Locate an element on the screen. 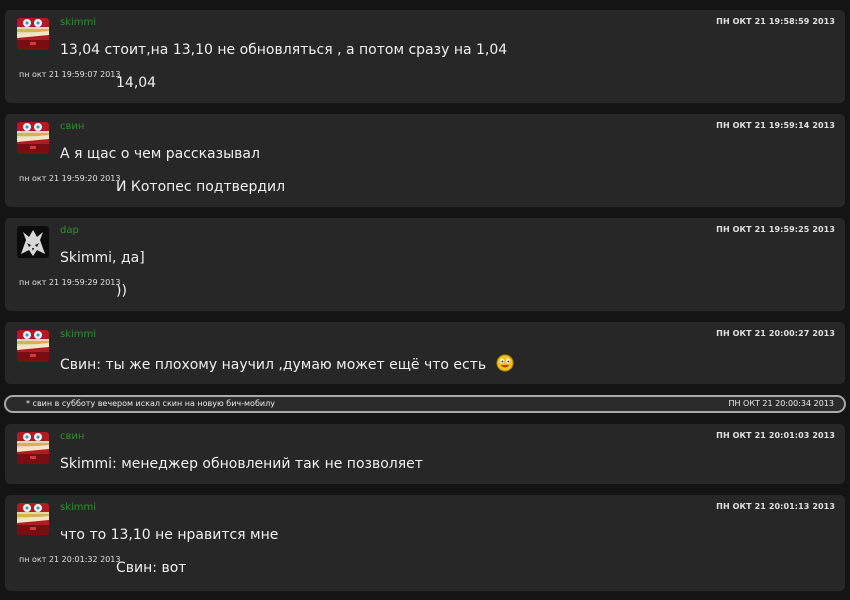  message-timestamp: ПН ОКТ 21 20:01:03 2013 is located at coordinates (775, 435).